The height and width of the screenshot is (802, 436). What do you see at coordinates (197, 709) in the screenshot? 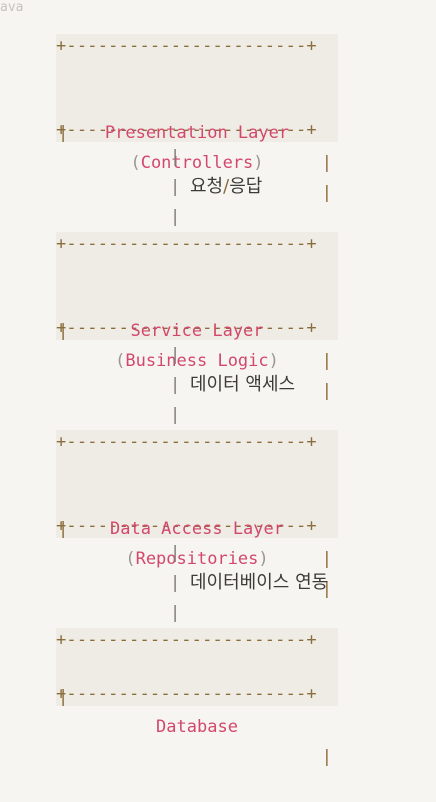
I see `layer-database: | Database |` at bounding box center [197, 709].